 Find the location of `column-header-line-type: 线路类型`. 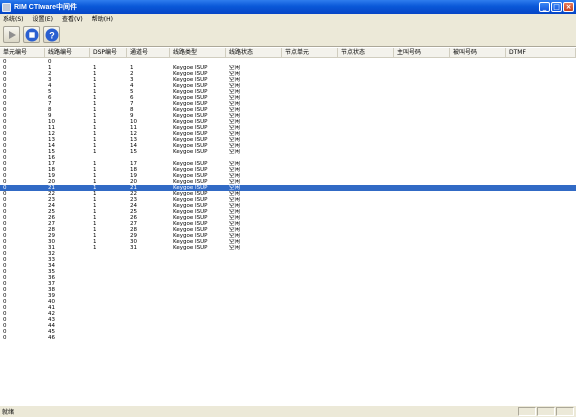

column-header-line-type: 线路类型 is located at coordinates (198, 53).